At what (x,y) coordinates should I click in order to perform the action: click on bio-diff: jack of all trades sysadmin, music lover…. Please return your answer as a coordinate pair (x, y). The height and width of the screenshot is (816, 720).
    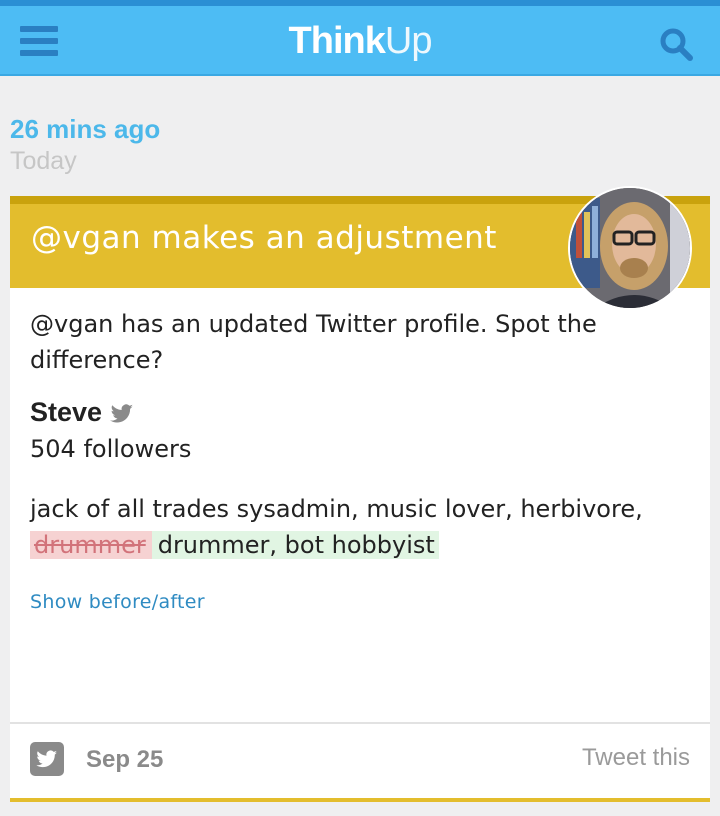
    Looking at the image, I should click on (360, 527).